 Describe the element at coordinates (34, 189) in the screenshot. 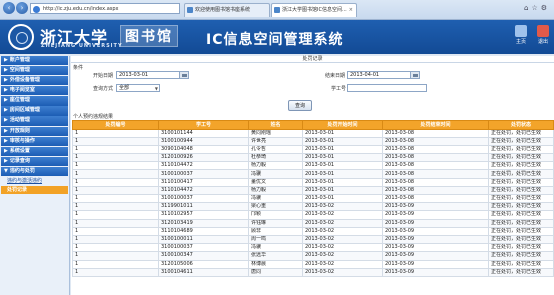

I see `sidebar-subitem-penalty-records: 处罚记录` at that location.